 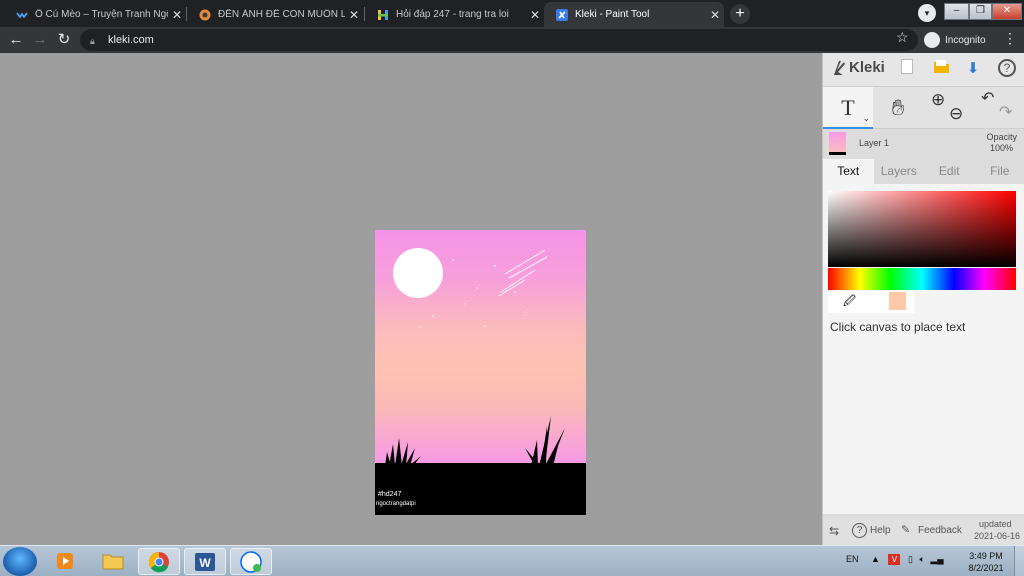 What do you see at coordinates (921, 559) in the screenshot?
I see `speaker-icon: 🔈︎` at bounding box center [921, 559].